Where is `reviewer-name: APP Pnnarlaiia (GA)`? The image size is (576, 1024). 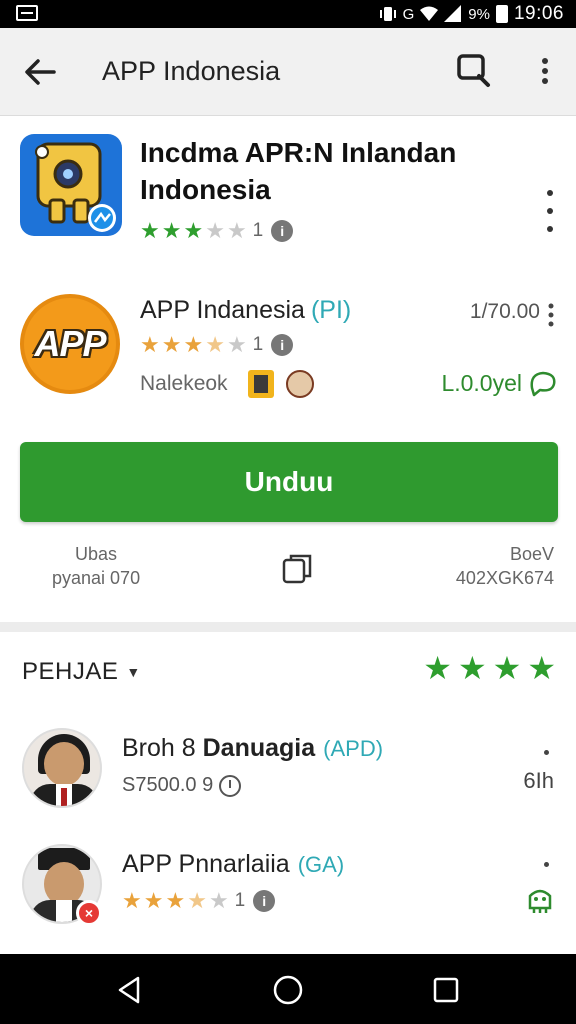
reviewer-name: APP Pnnarlaiia (GA) is located at coordinates (233, 864).